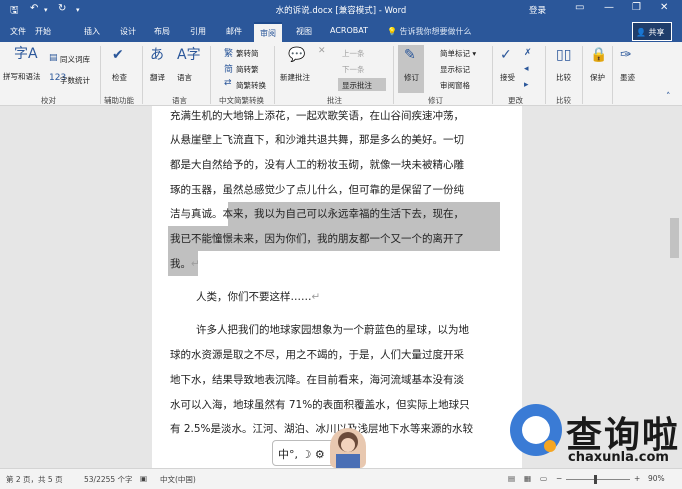 The image size is (682, 489). Describe the element at coordinates (198, 31) in the screenshot. I see `tab-references: 引用` at that location.